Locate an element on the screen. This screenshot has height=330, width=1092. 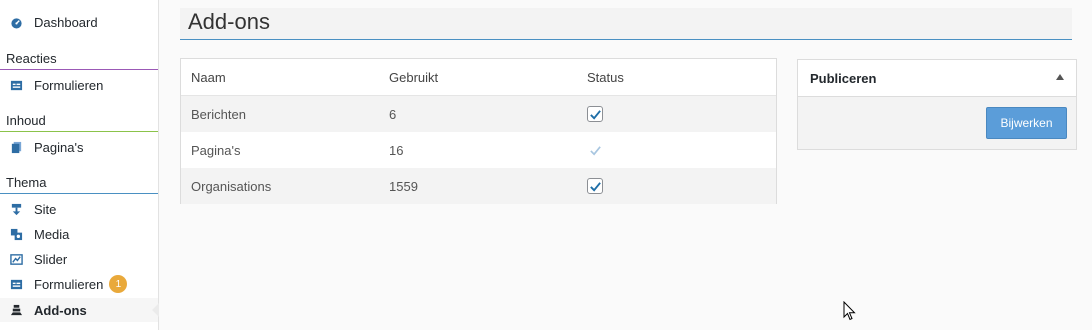
row-name: Organisations is located at coordinates (231, 186).